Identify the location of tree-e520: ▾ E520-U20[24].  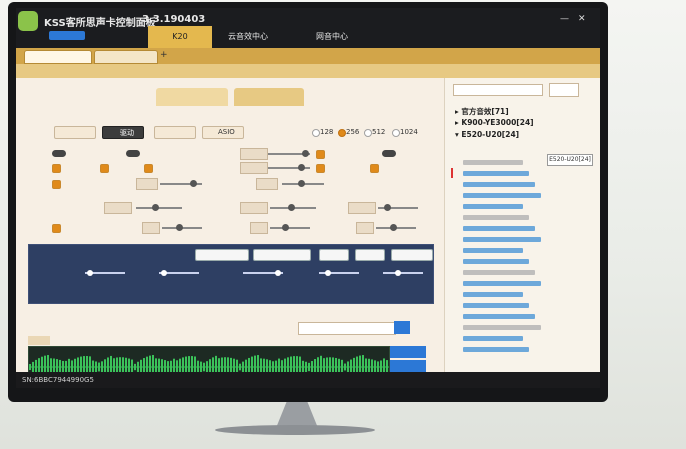
(525, 134).